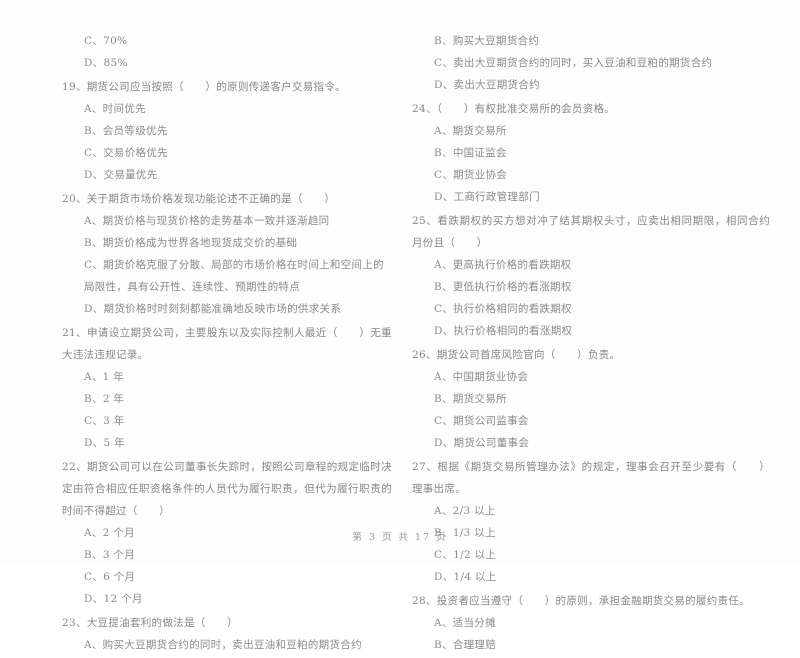  I want to click on option-item: B、更低执行价格的看涨期权, so click(503, 287).